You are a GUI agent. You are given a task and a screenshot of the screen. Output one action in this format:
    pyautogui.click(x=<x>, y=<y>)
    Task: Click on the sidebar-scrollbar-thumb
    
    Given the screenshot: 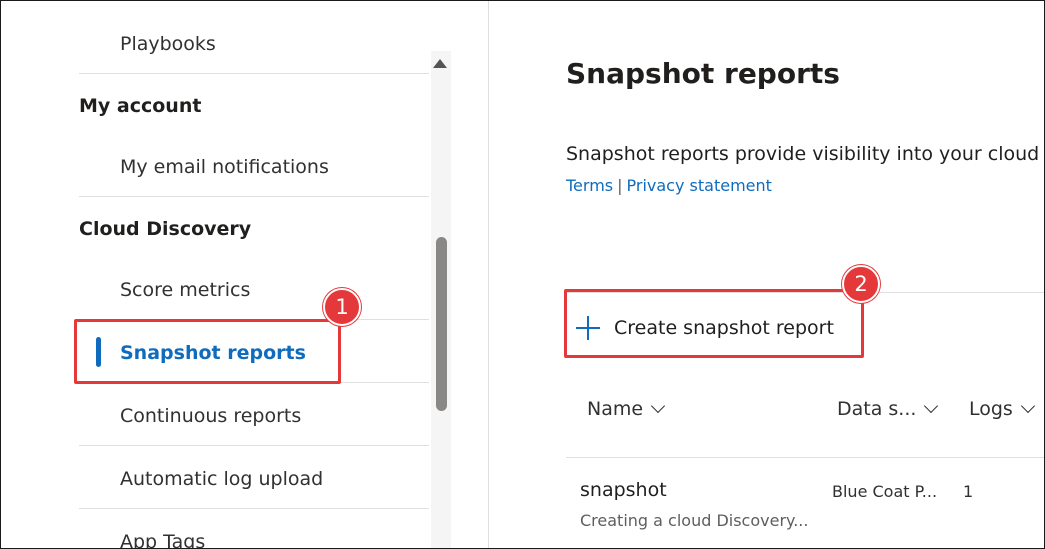 What is the action you would take?
    pyautogui.click(x=441, y=324)
    